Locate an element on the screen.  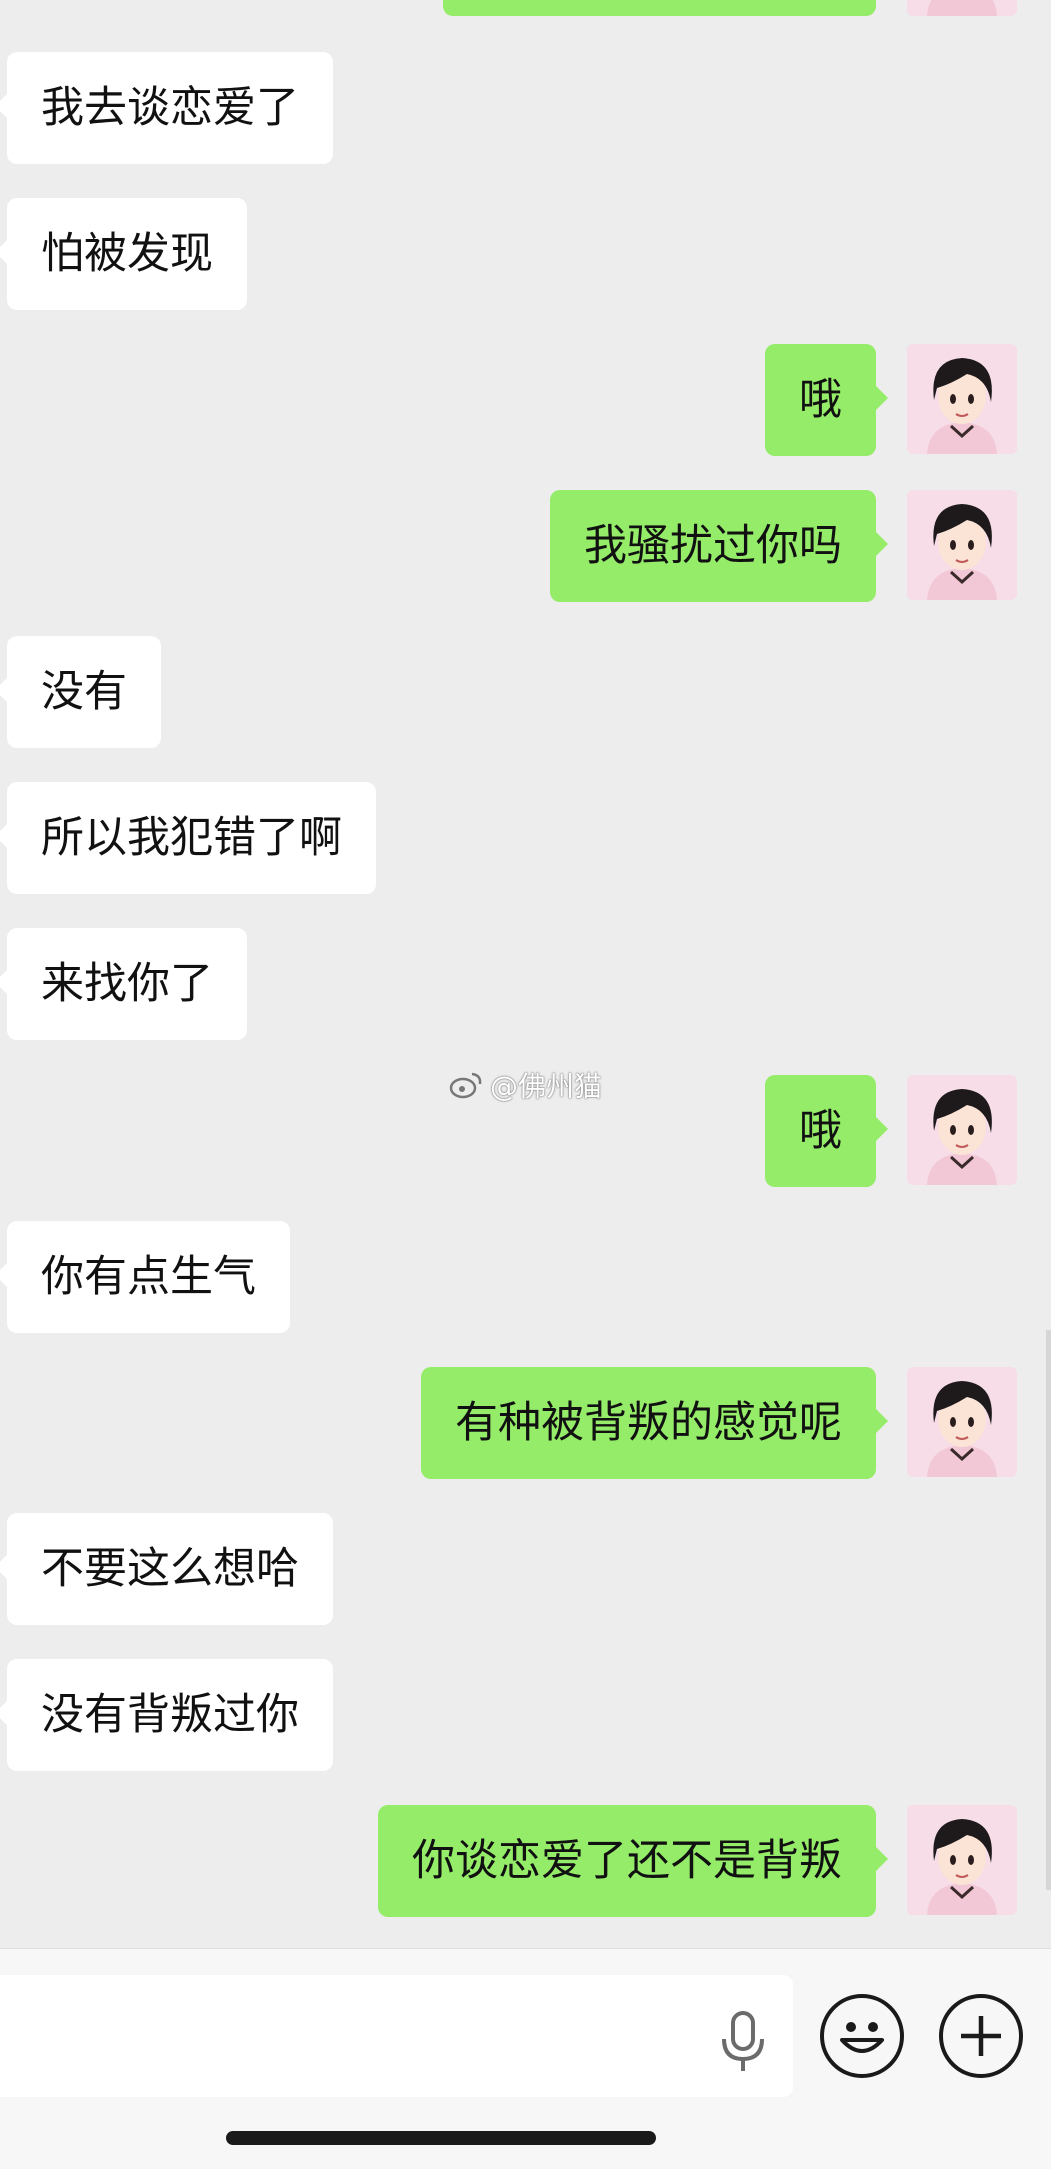
plus-icon is located at coordinates (981, 2036).